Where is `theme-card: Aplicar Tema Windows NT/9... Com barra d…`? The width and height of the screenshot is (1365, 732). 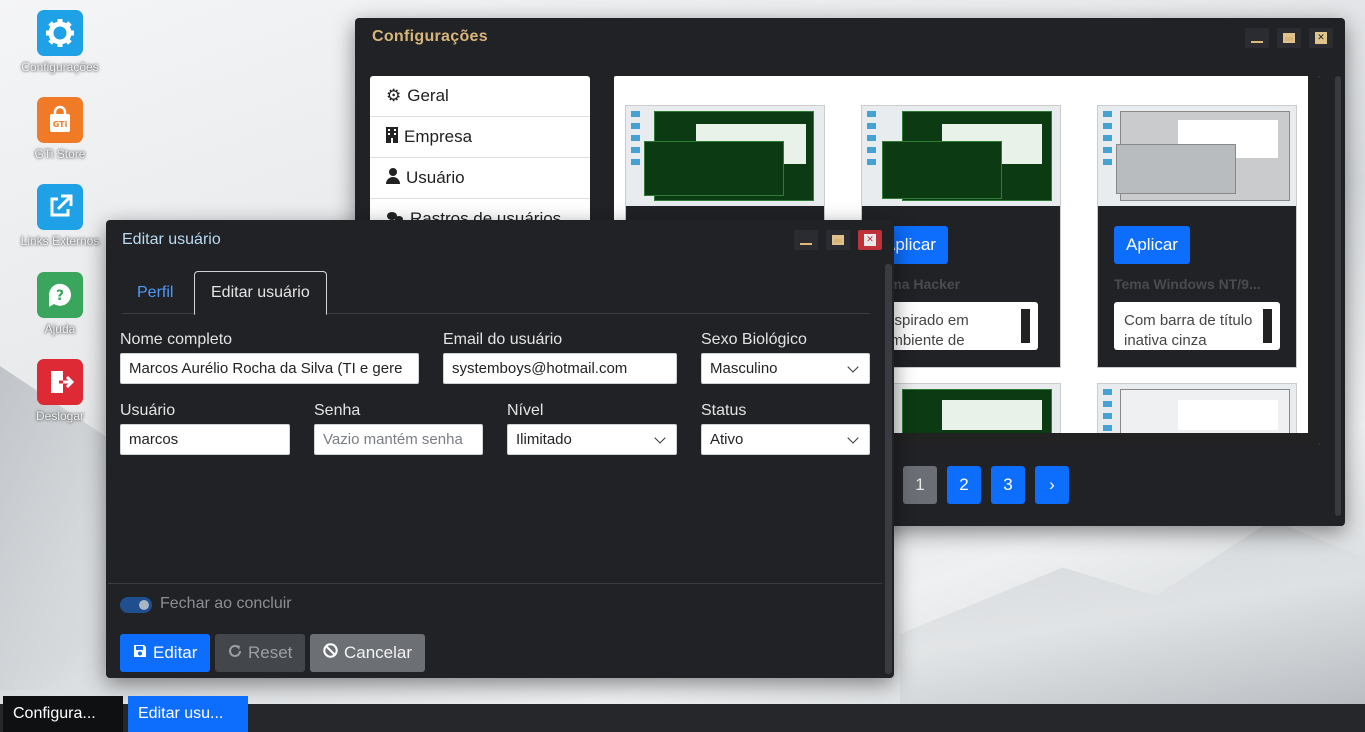 theme-card: Aplicar Tema Windows NT/9... Com barra d… is located at coordinates (1197, 236).